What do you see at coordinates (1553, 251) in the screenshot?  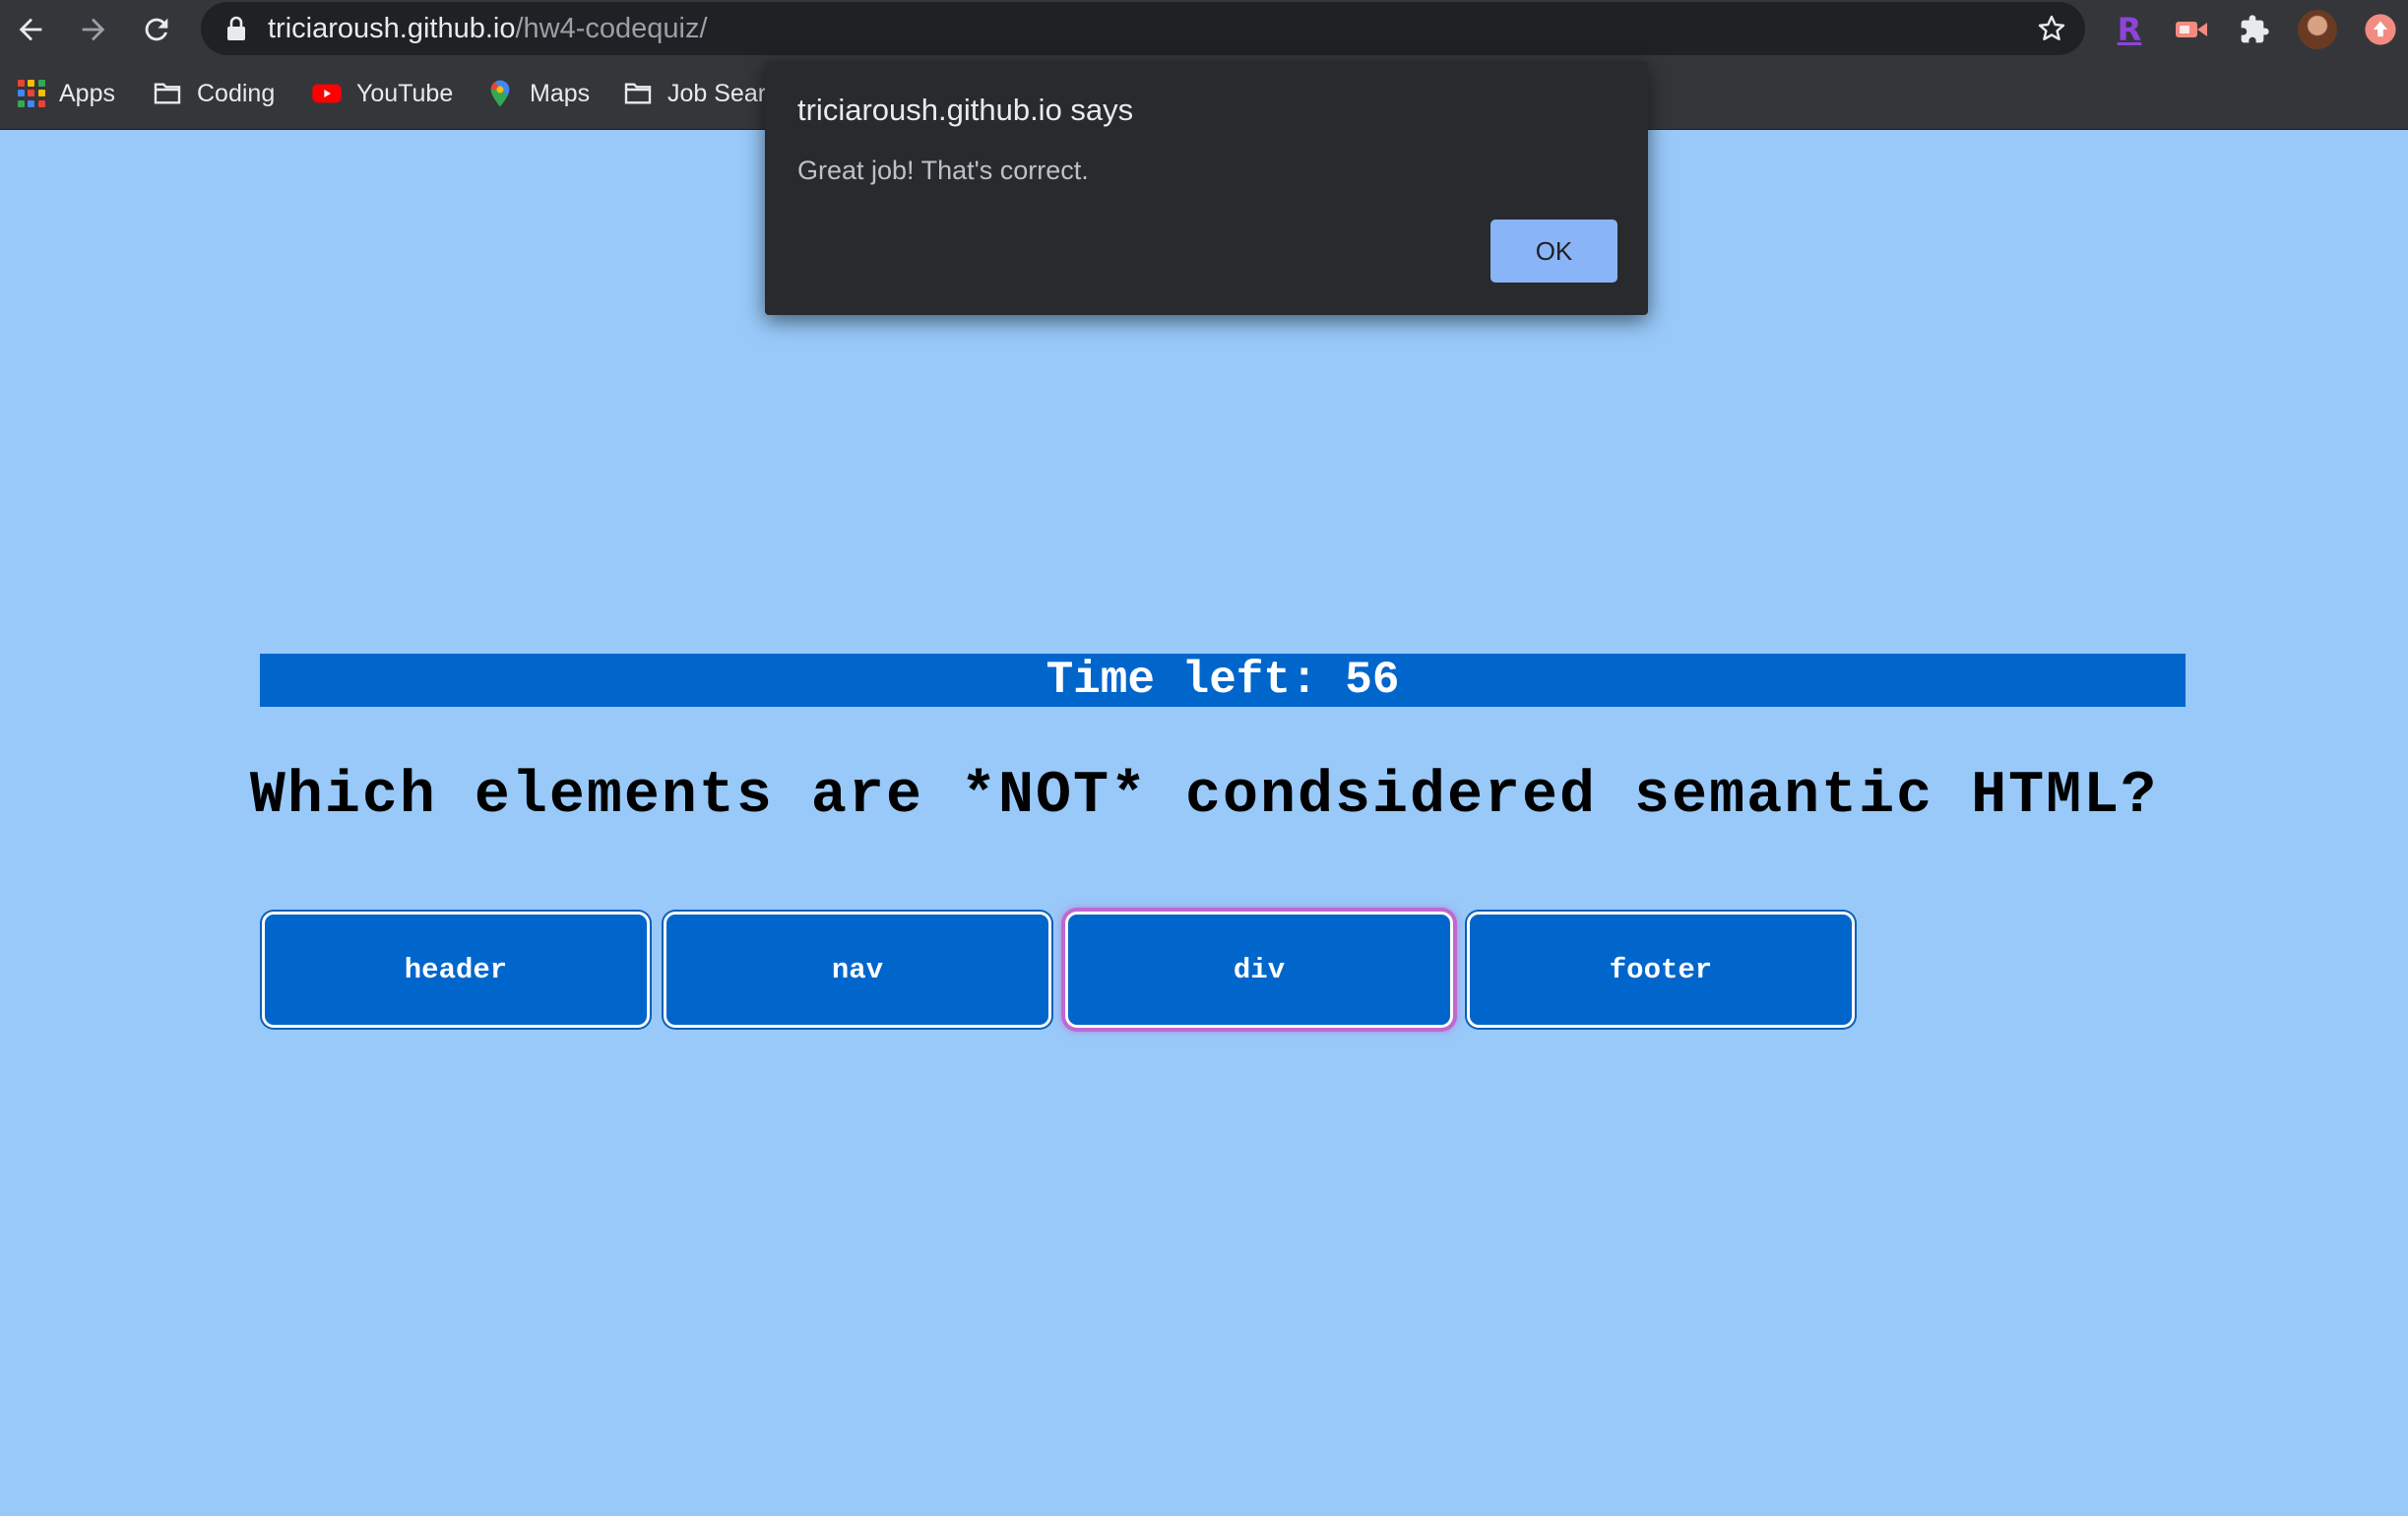 I see `ok-button: OK` at bounding box center [1553, 251].